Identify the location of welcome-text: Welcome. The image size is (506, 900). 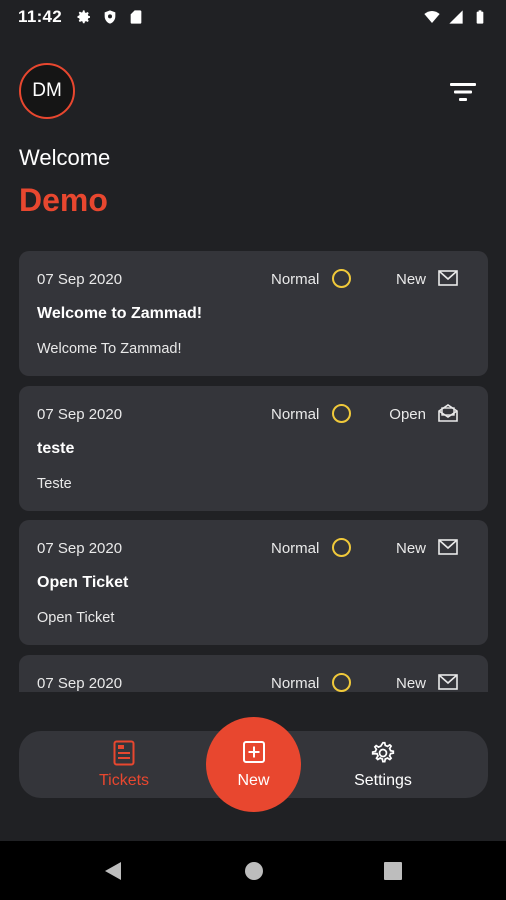
(65, 157).